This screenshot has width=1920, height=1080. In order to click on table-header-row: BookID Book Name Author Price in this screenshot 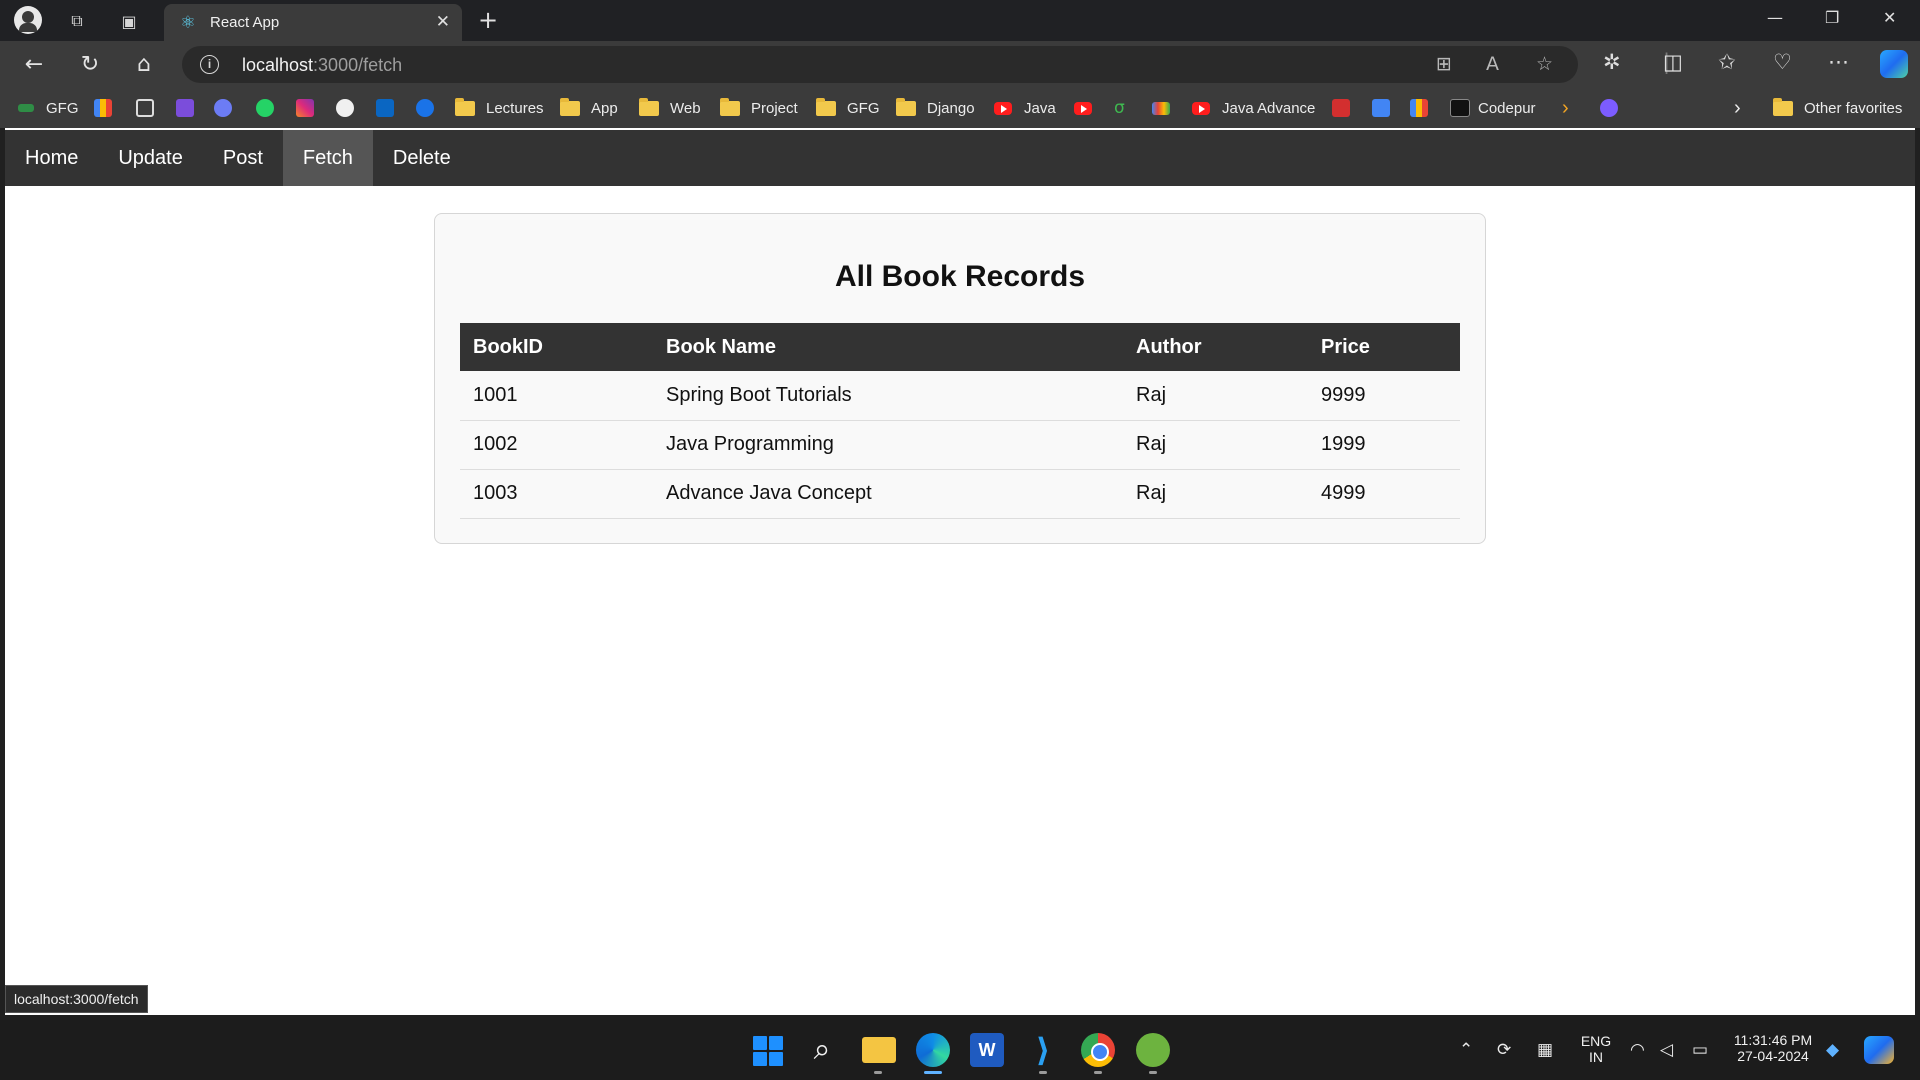, I will do `click(960, 347)`.